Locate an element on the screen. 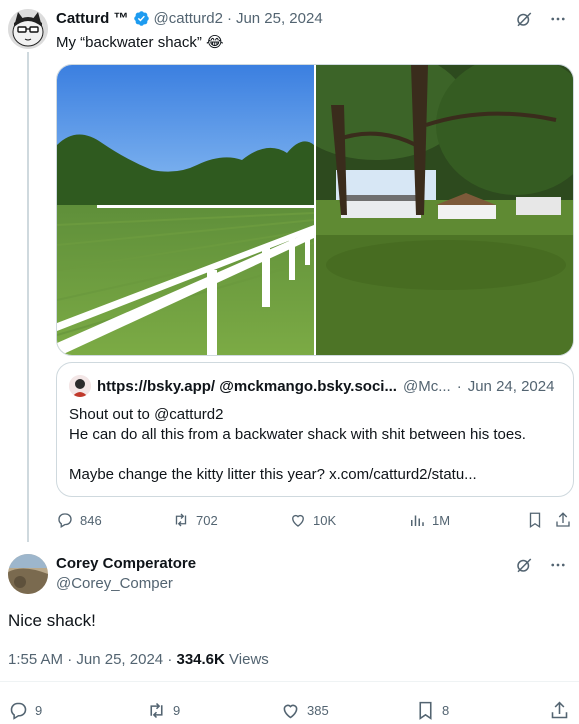 This screenshot has height=724, width=579. repost-count: 702 is located at coordinates (207, 520).